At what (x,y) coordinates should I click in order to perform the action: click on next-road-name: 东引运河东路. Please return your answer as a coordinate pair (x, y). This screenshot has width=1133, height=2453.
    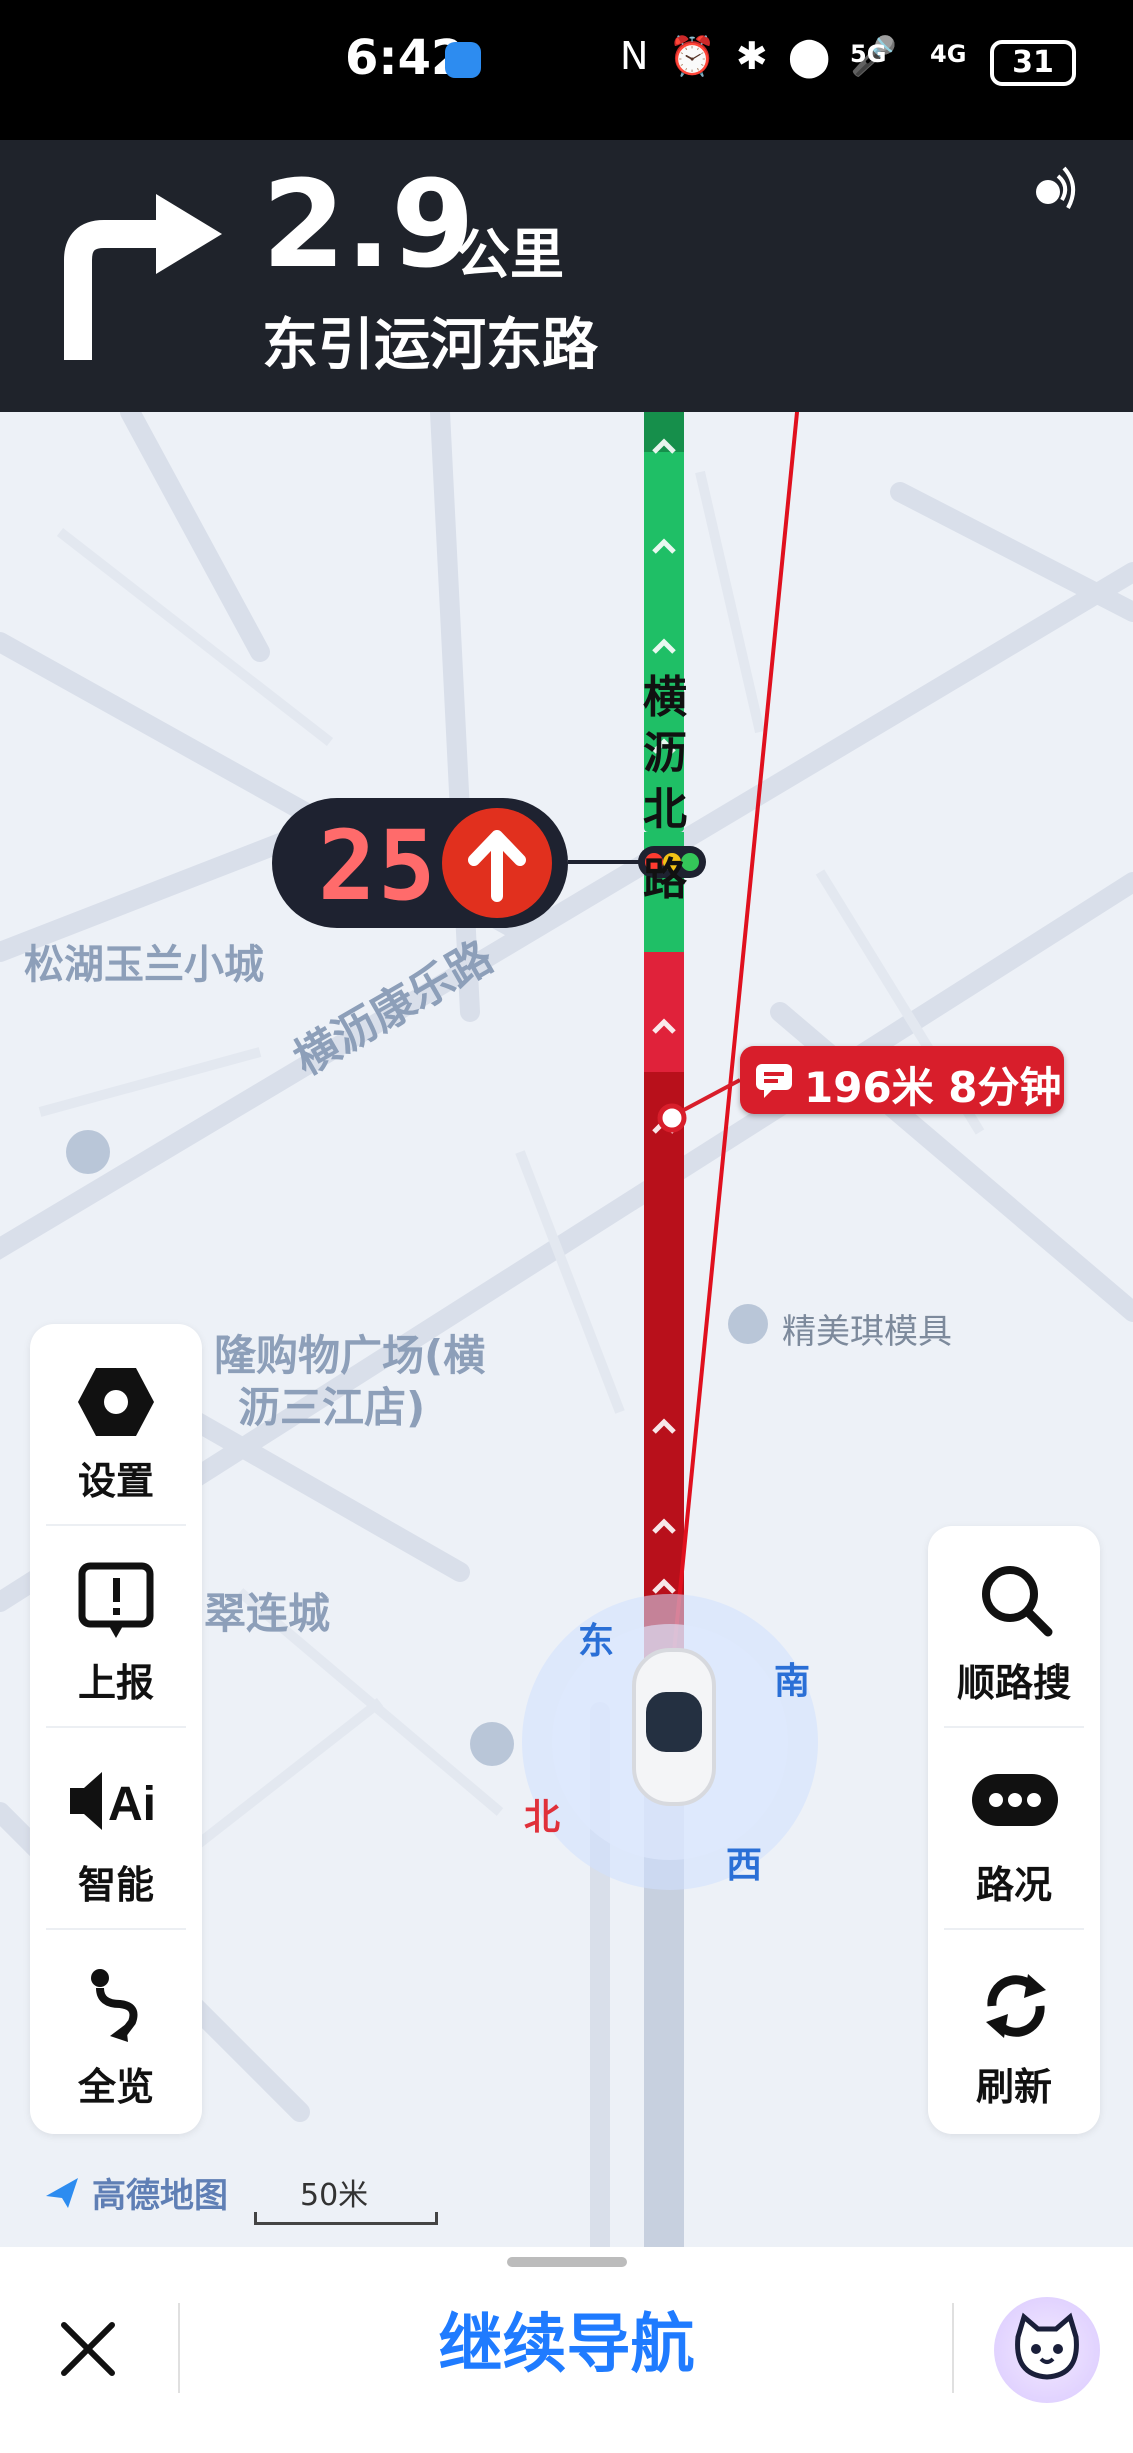
    Looking at the image, I should click on (430, 345).